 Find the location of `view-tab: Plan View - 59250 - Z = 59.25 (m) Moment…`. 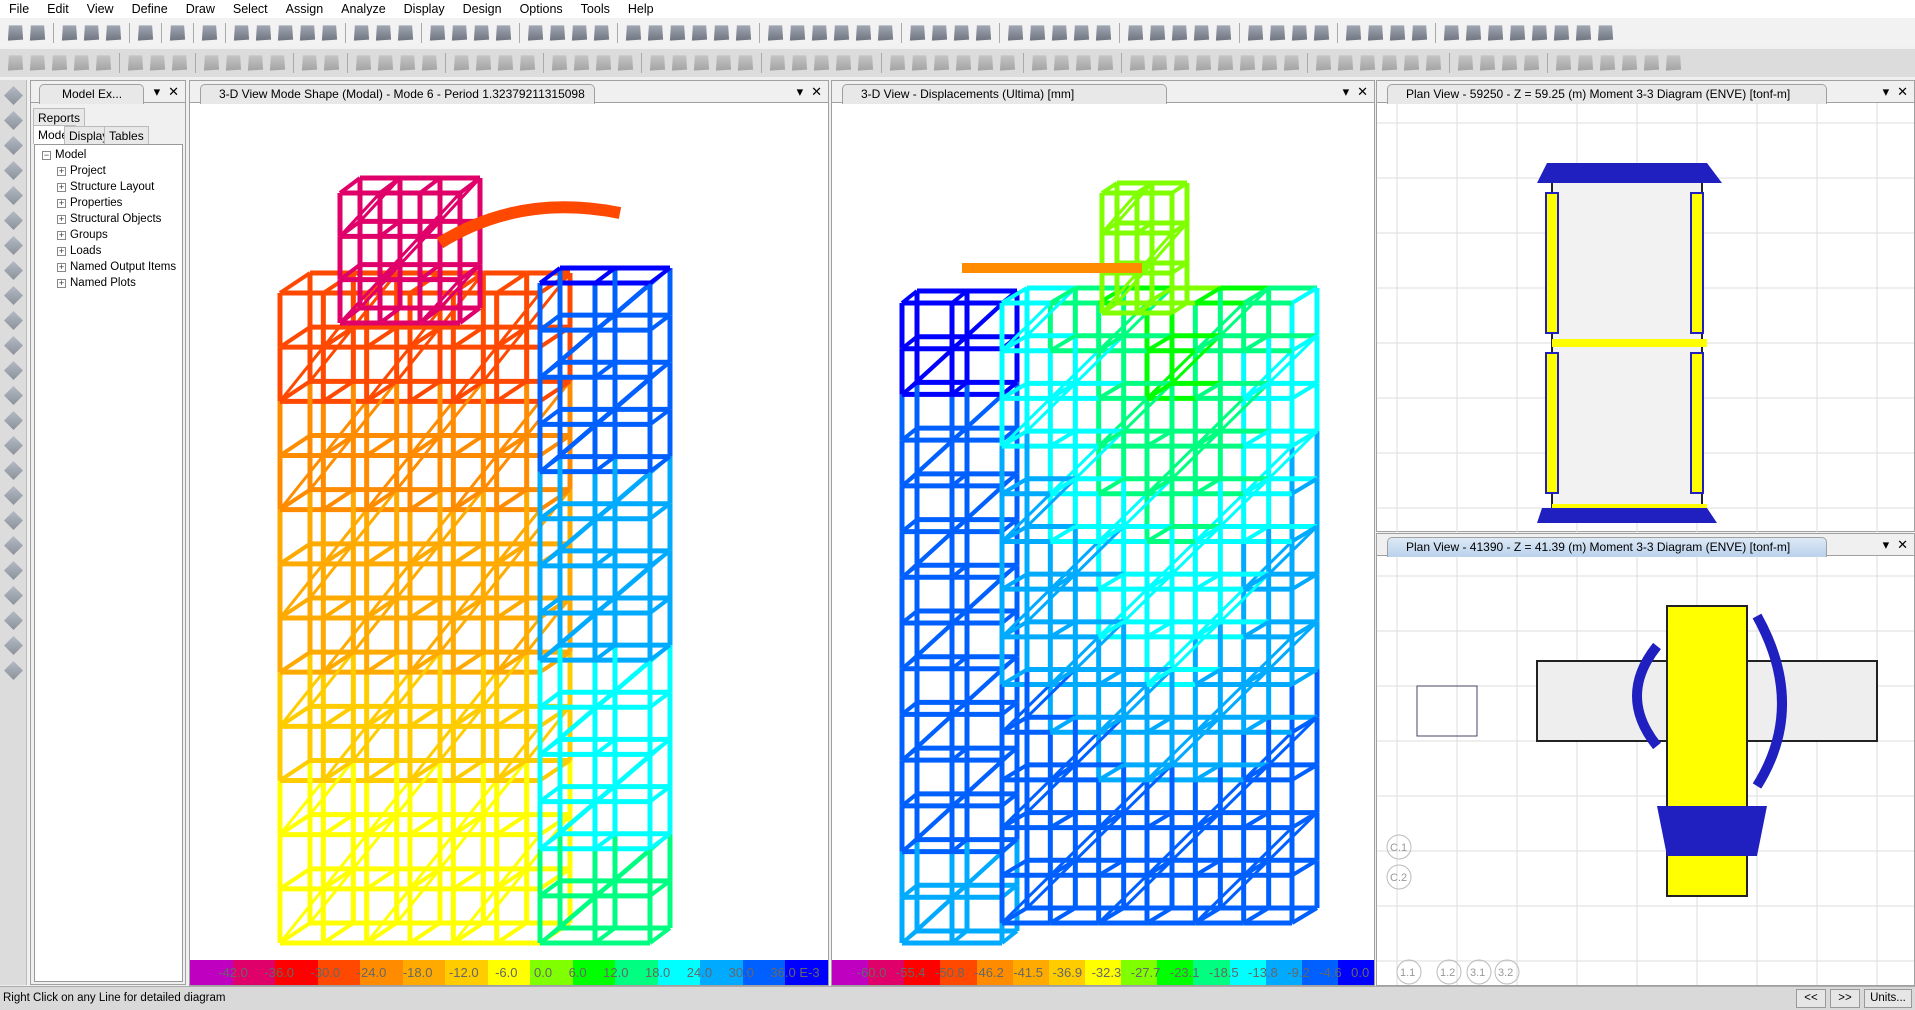

view-tab: Plan View - 59250 - Z = 59.25 (m) Moment… is located at coordinates (1607, 94).